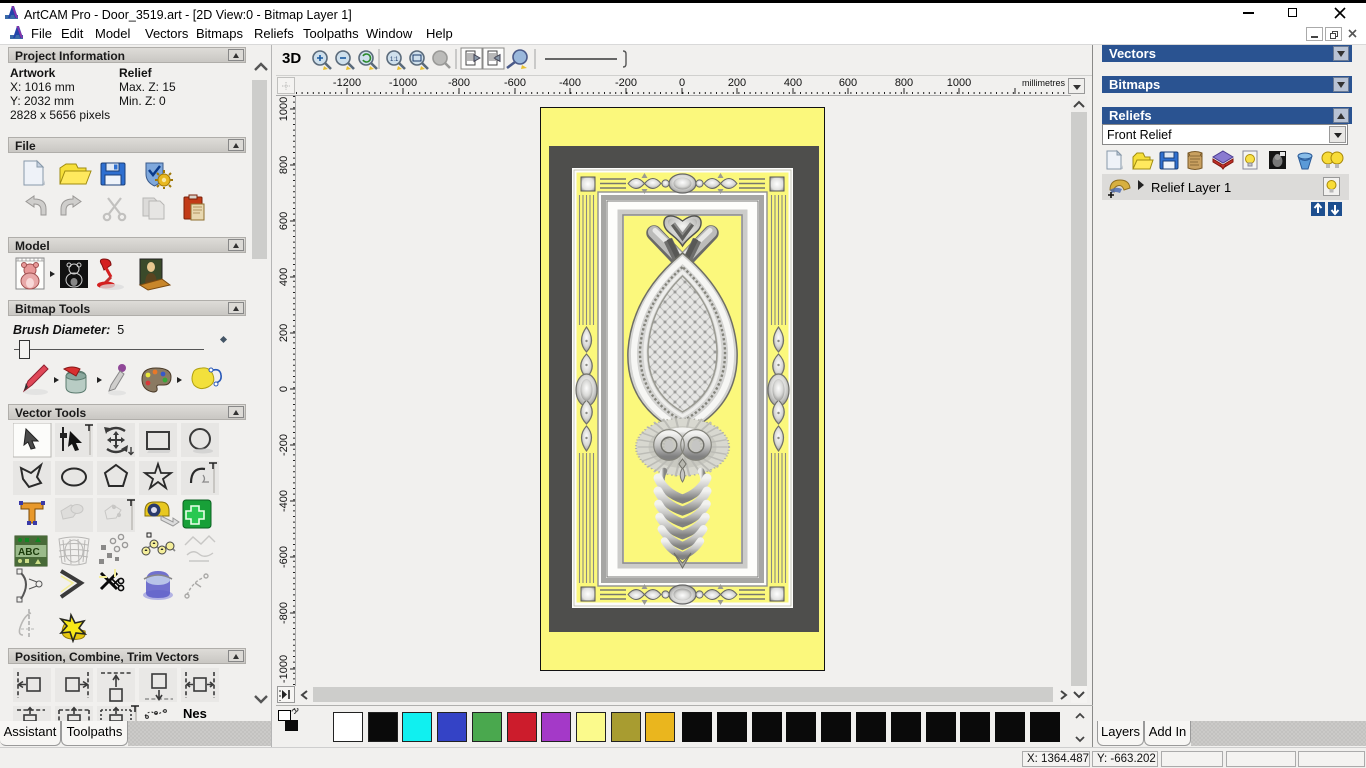  Describe the element at coordinates (195, 713) in the screenshot. I see `svg-text: Nes` at that location.